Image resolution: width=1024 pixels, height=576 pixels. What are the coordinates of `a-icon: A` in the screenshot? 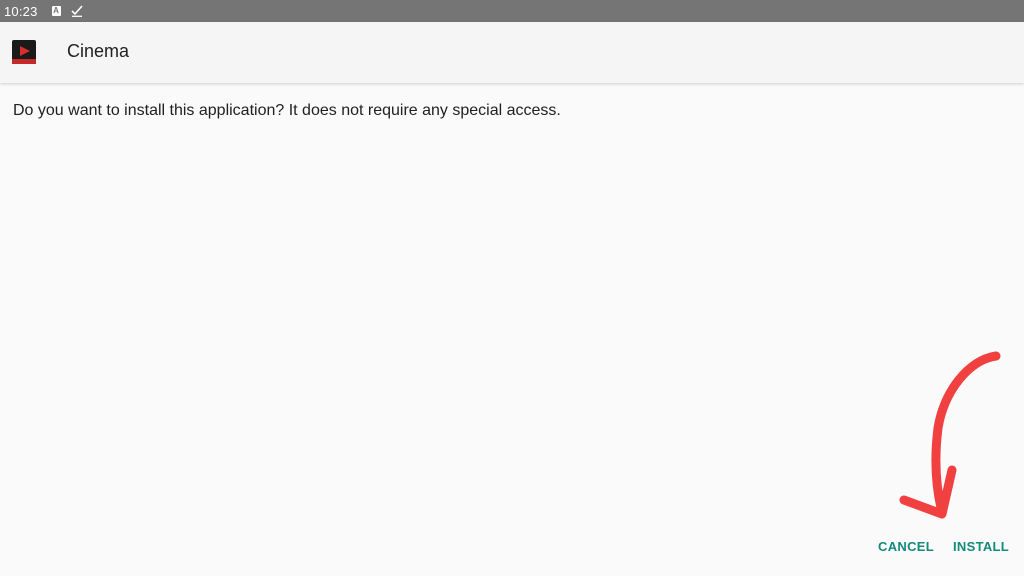 It's located at (56, 11).